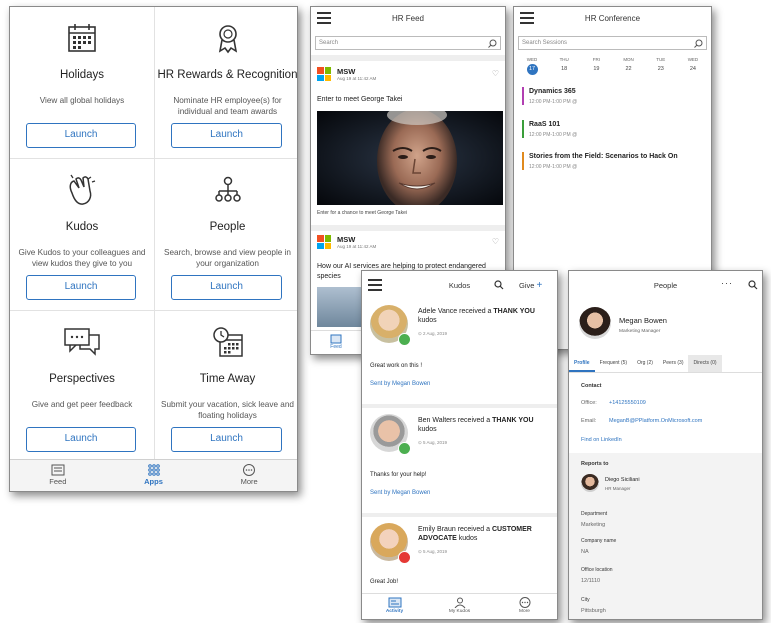 Image resolution: width=771 pixels, height=623 pixels. Describe the element at coordinates (530, 285) in the screenshot. I see `give-kudos-button: Give +` at that location.